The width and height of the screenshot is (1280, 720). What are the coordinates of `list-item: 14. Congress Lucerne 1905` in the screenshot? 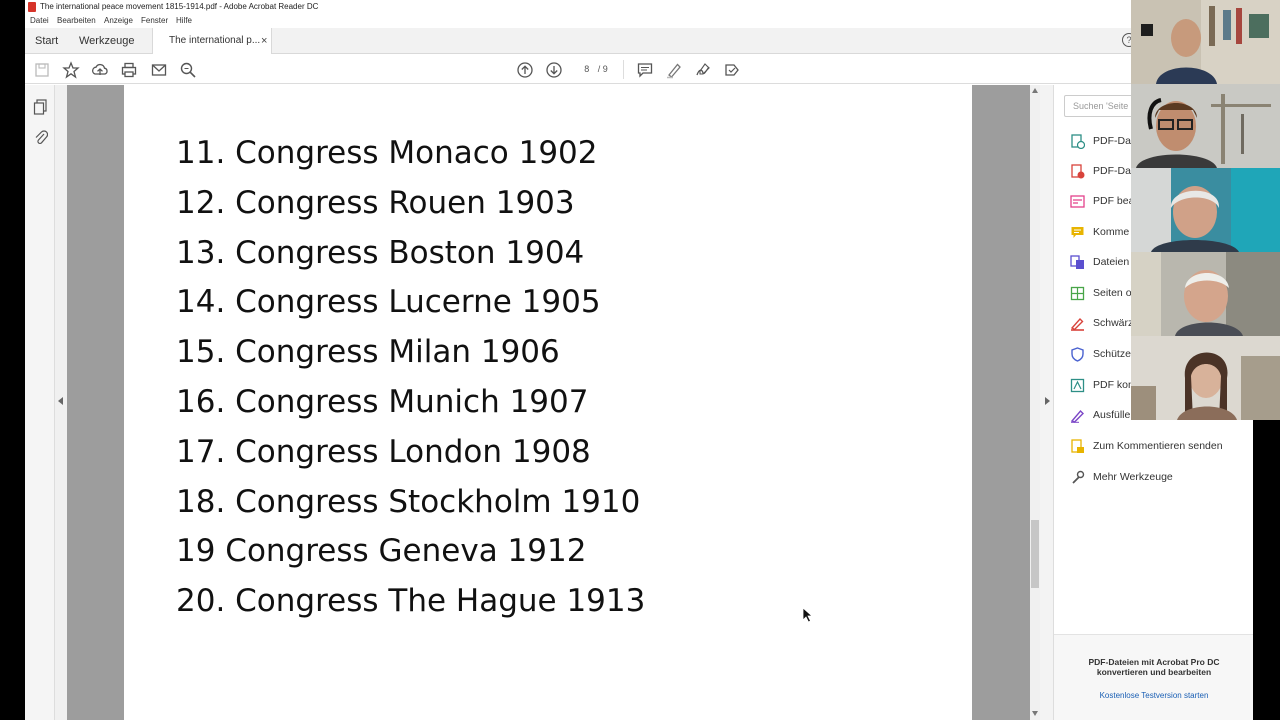 It's located at (388, 302).